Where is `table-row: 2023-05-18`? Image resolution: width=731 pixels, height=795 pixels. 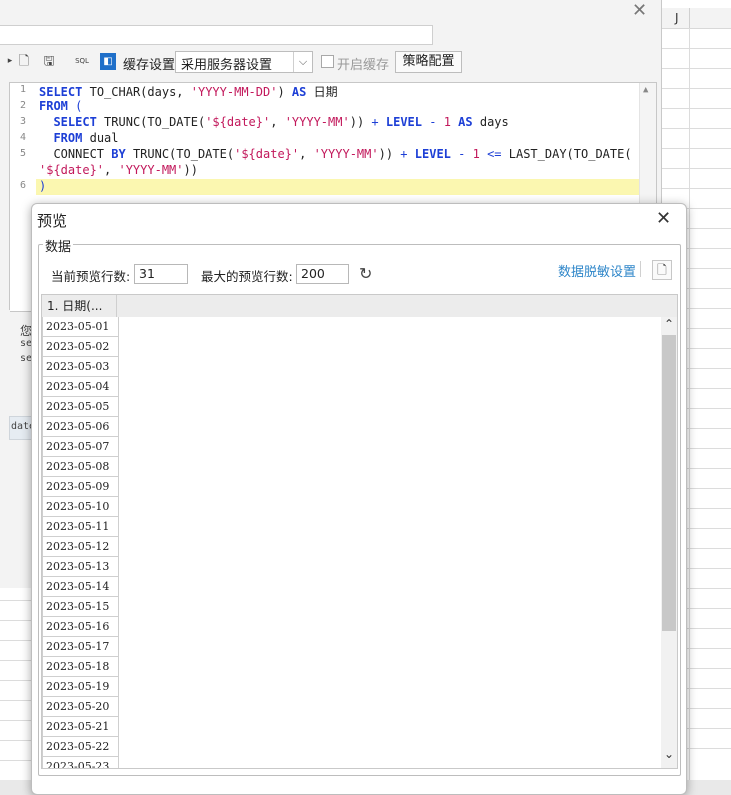
table-row: 2023-05-18 is located at coordinates (80, 667).